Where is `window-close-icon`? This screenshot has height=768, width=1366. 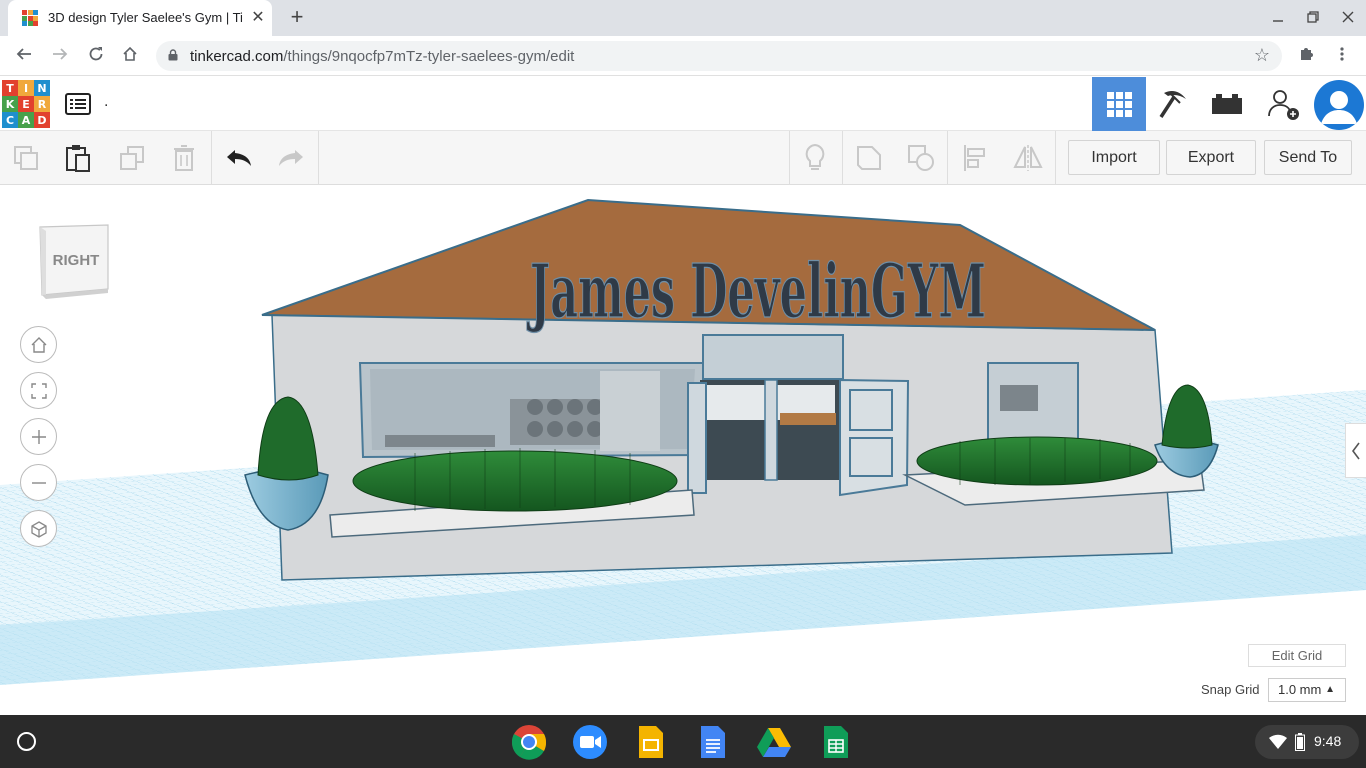 window-close-icon is located at coordinates (1348, 18).